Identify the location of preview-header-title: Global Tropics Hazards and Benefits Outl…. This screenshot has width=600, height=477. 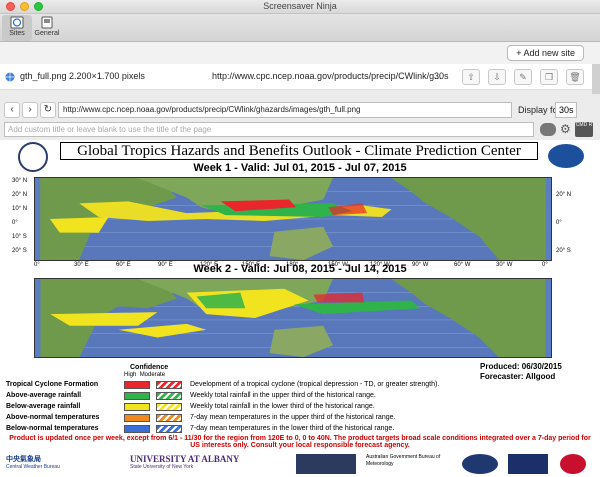
(299, 151).